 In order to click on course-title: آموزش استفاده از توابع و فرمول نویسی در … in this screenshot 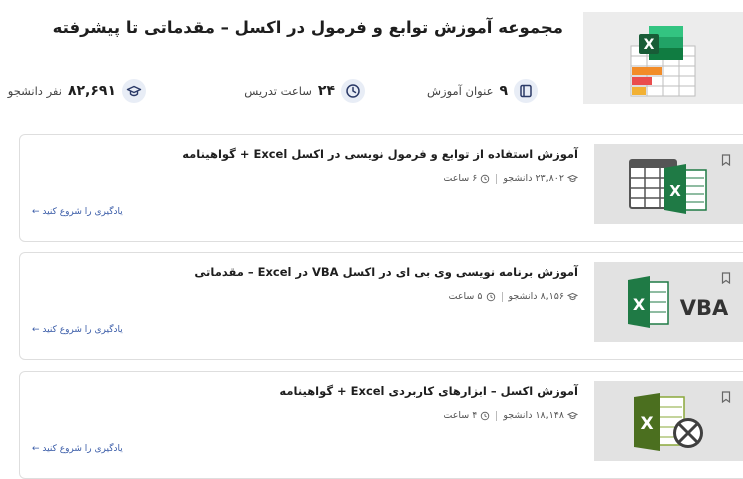, I will do `click(380, 154)`.